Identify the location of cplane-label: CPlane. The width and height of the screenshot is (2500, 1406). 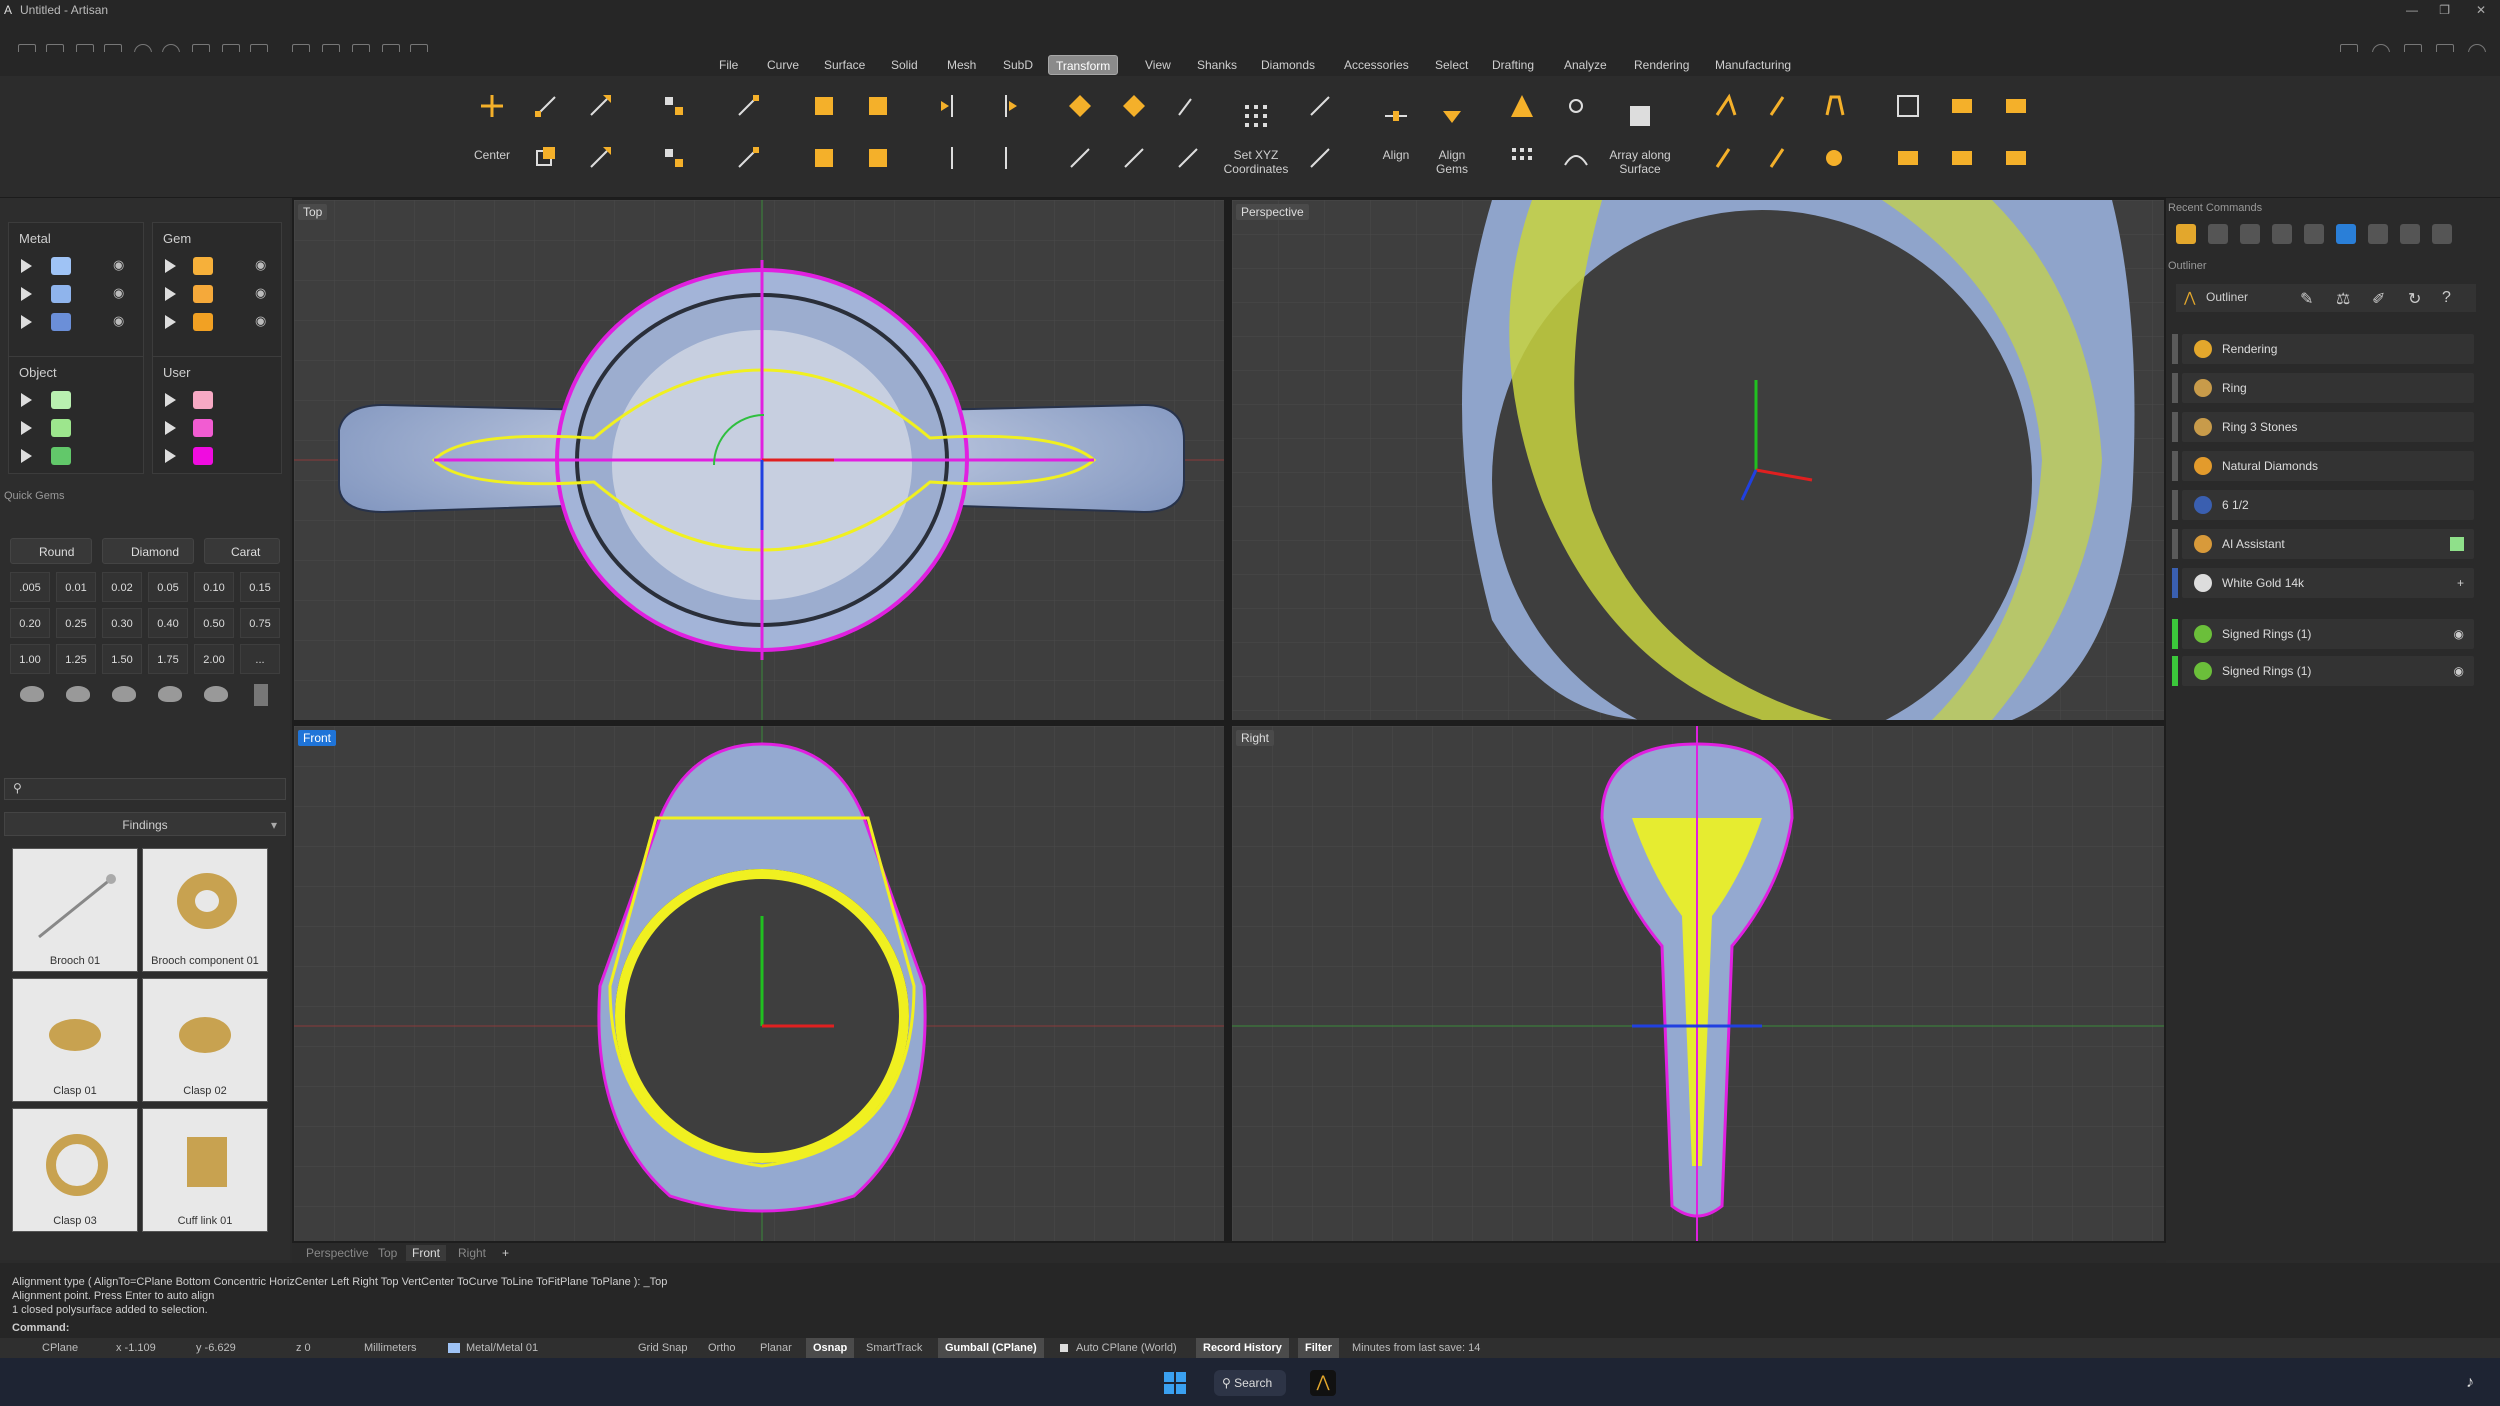
(60, 1348).